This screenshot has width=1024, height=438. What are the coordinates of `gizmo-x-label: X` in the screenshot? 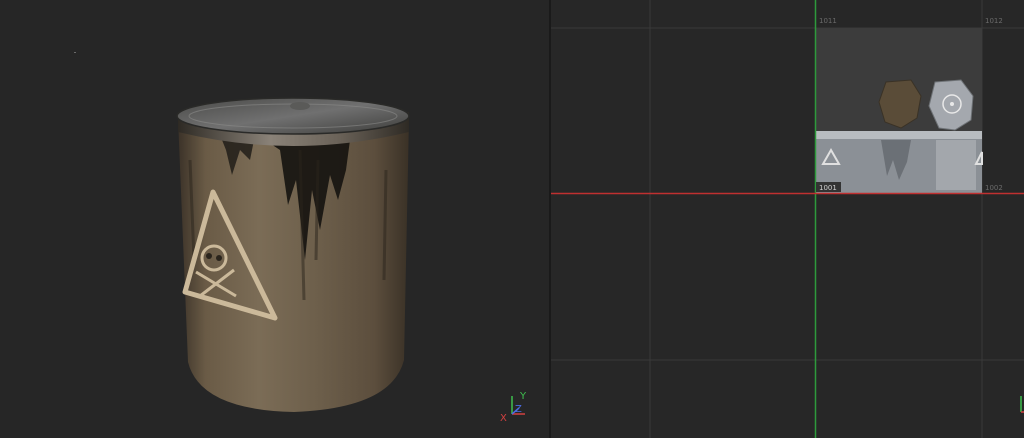 It's located at (503, 418).